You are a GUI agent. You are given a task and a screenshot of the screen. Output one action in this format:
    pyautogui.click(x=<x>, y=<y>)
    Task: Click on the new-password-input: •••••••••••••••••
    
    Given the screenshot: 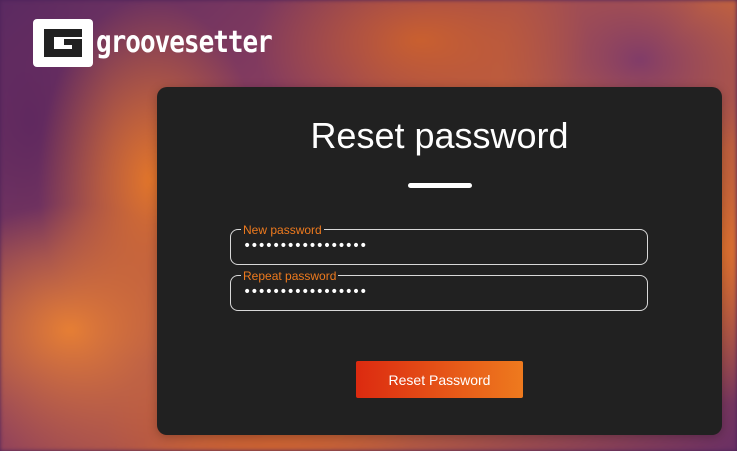 What is the action you would take?
    pyautogui.click(x=305, y=246)
    